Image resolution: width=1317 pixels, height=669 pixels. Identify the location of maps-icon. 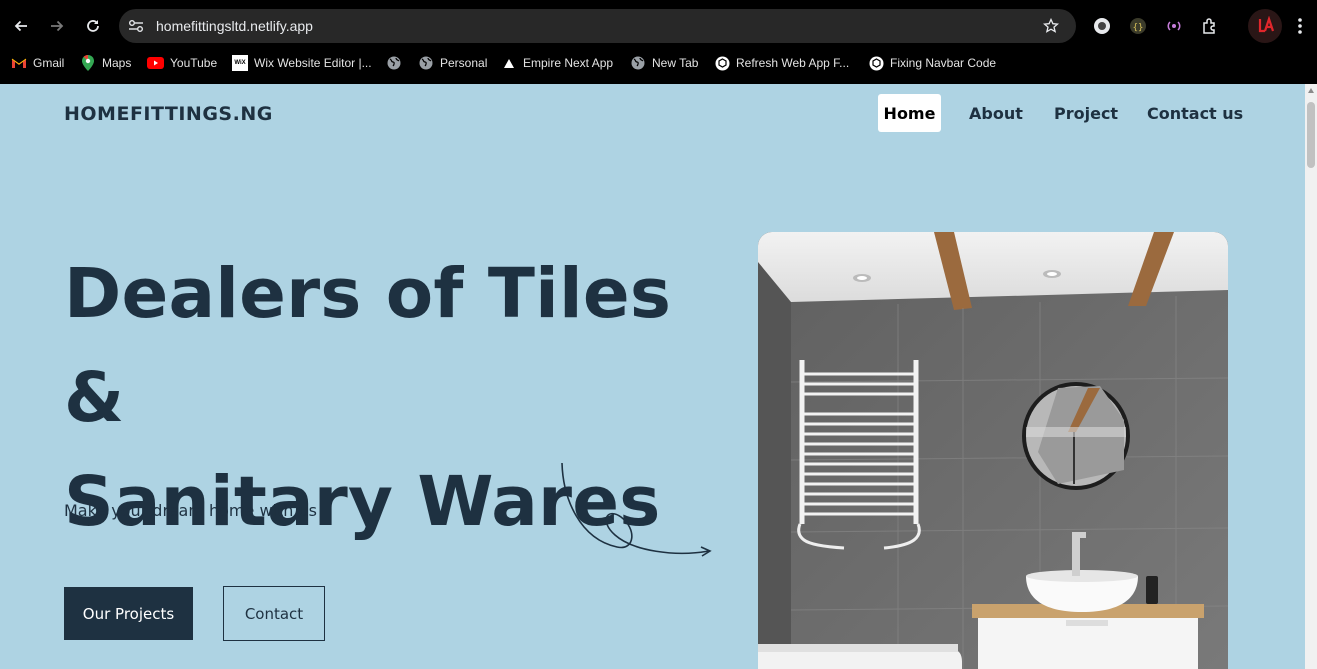
(88, 63).